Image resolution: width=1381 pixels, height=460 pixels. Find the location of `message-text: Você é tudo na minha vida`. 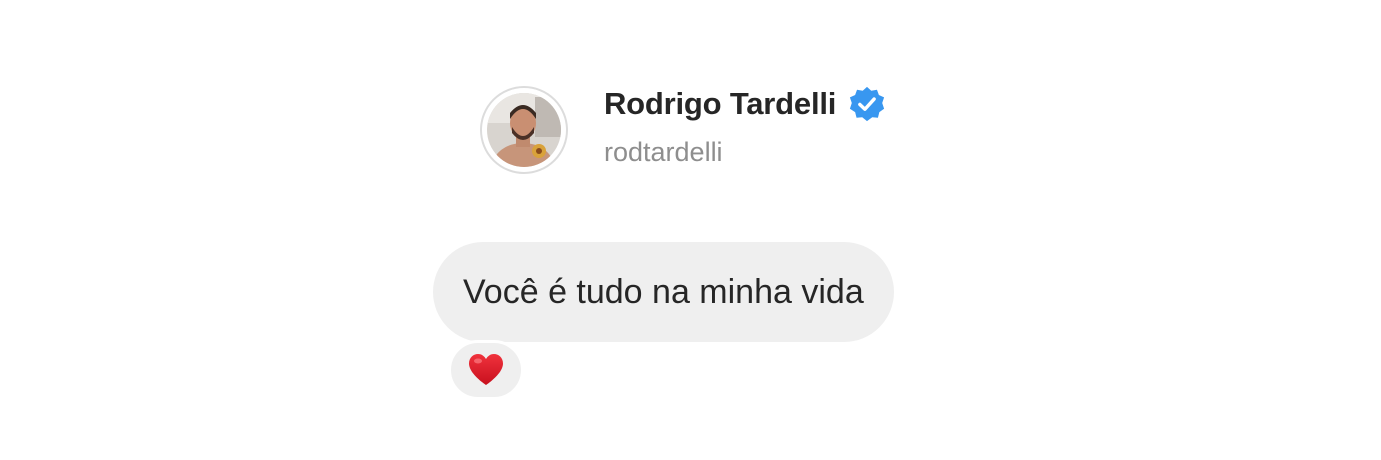

message-text: Você é tudo na minha vida is located at coordinates (663, 291).